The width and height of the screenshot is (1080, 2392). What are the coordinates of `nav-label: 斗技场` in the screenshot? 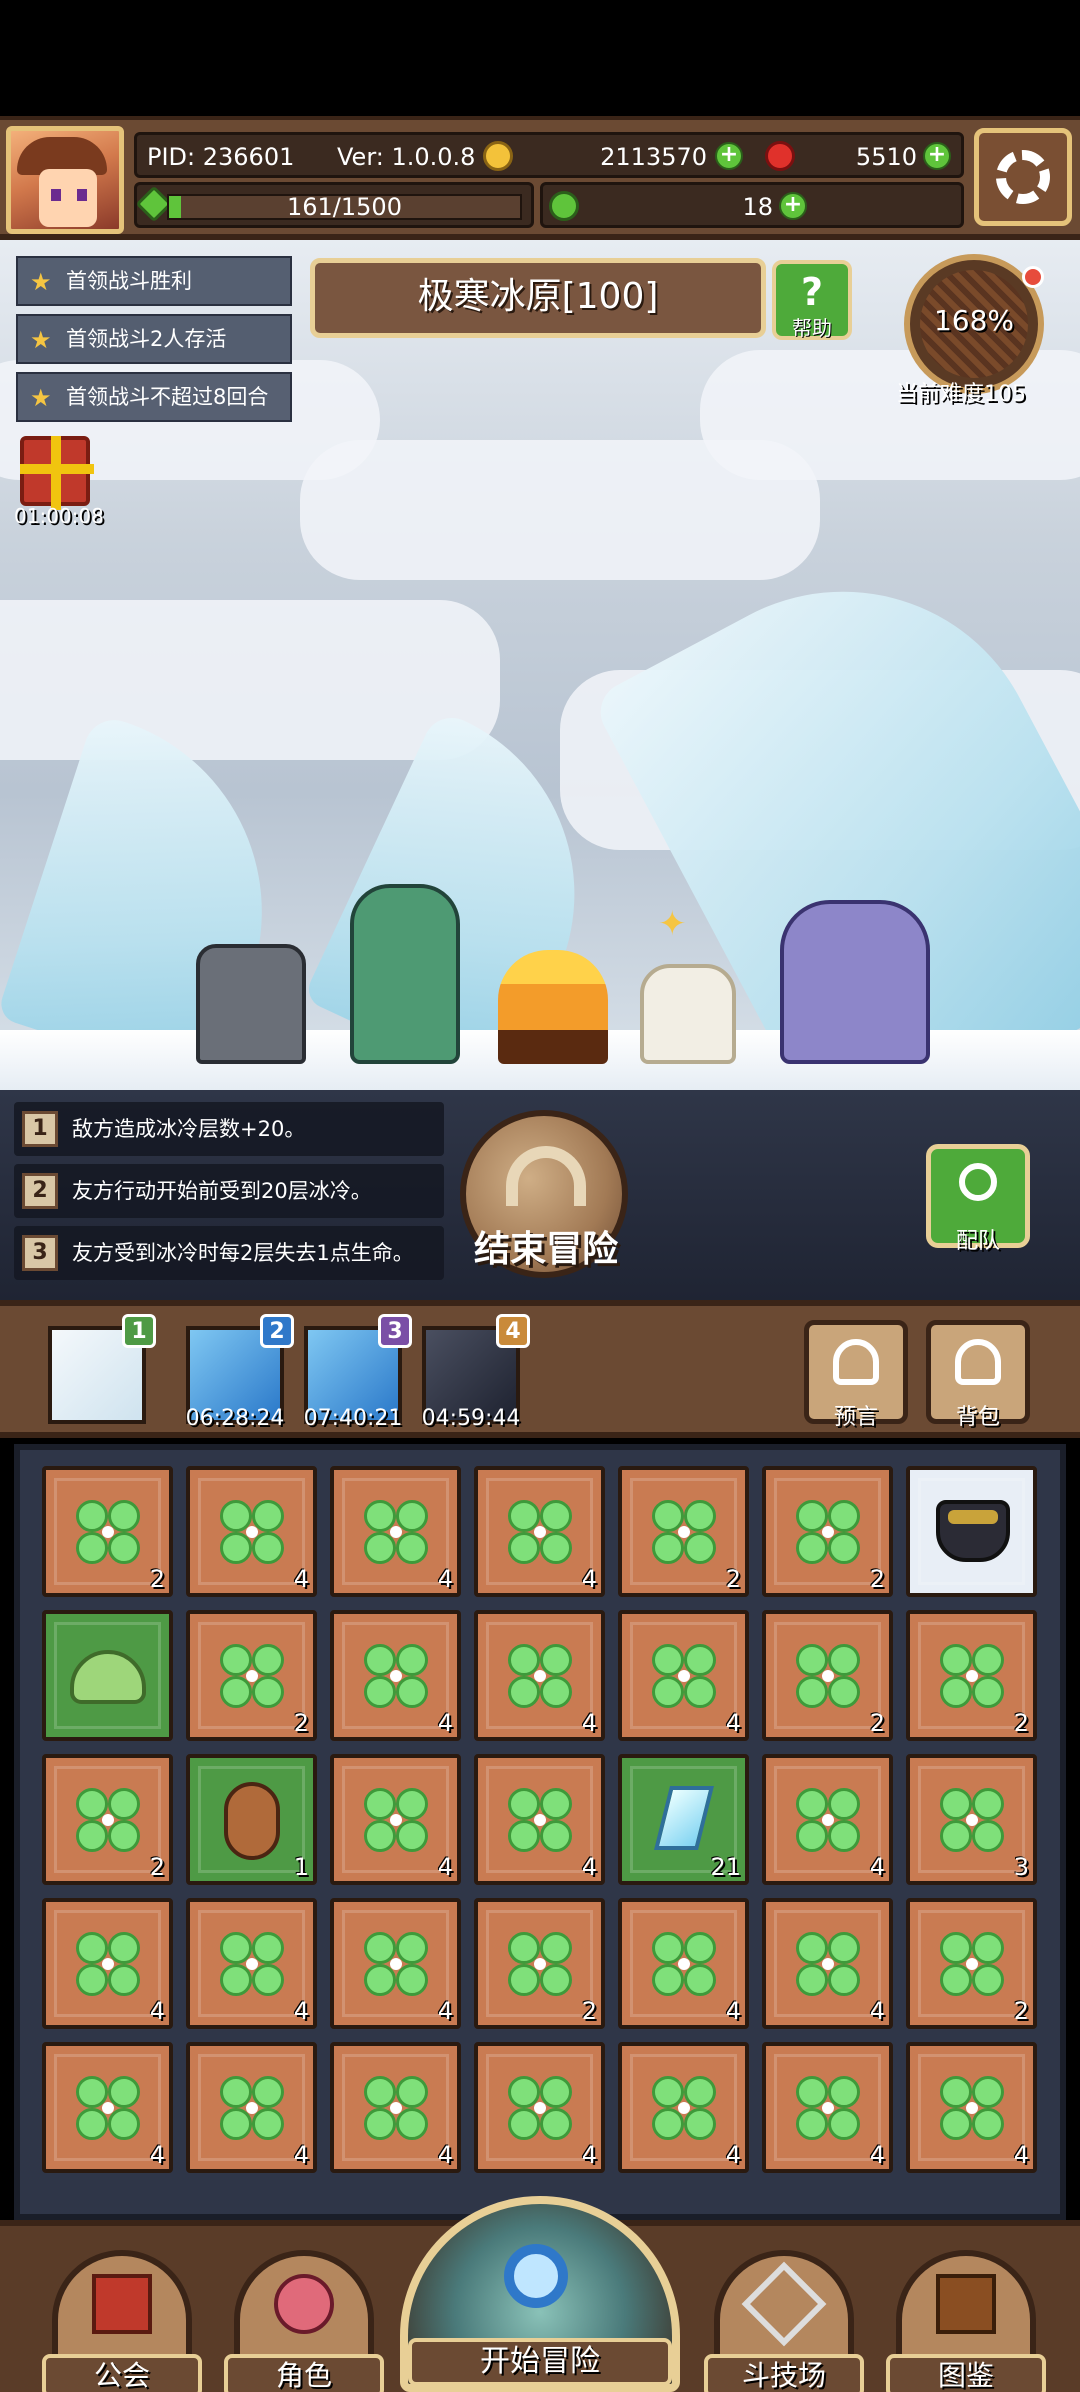 It's located at (784, 2373).